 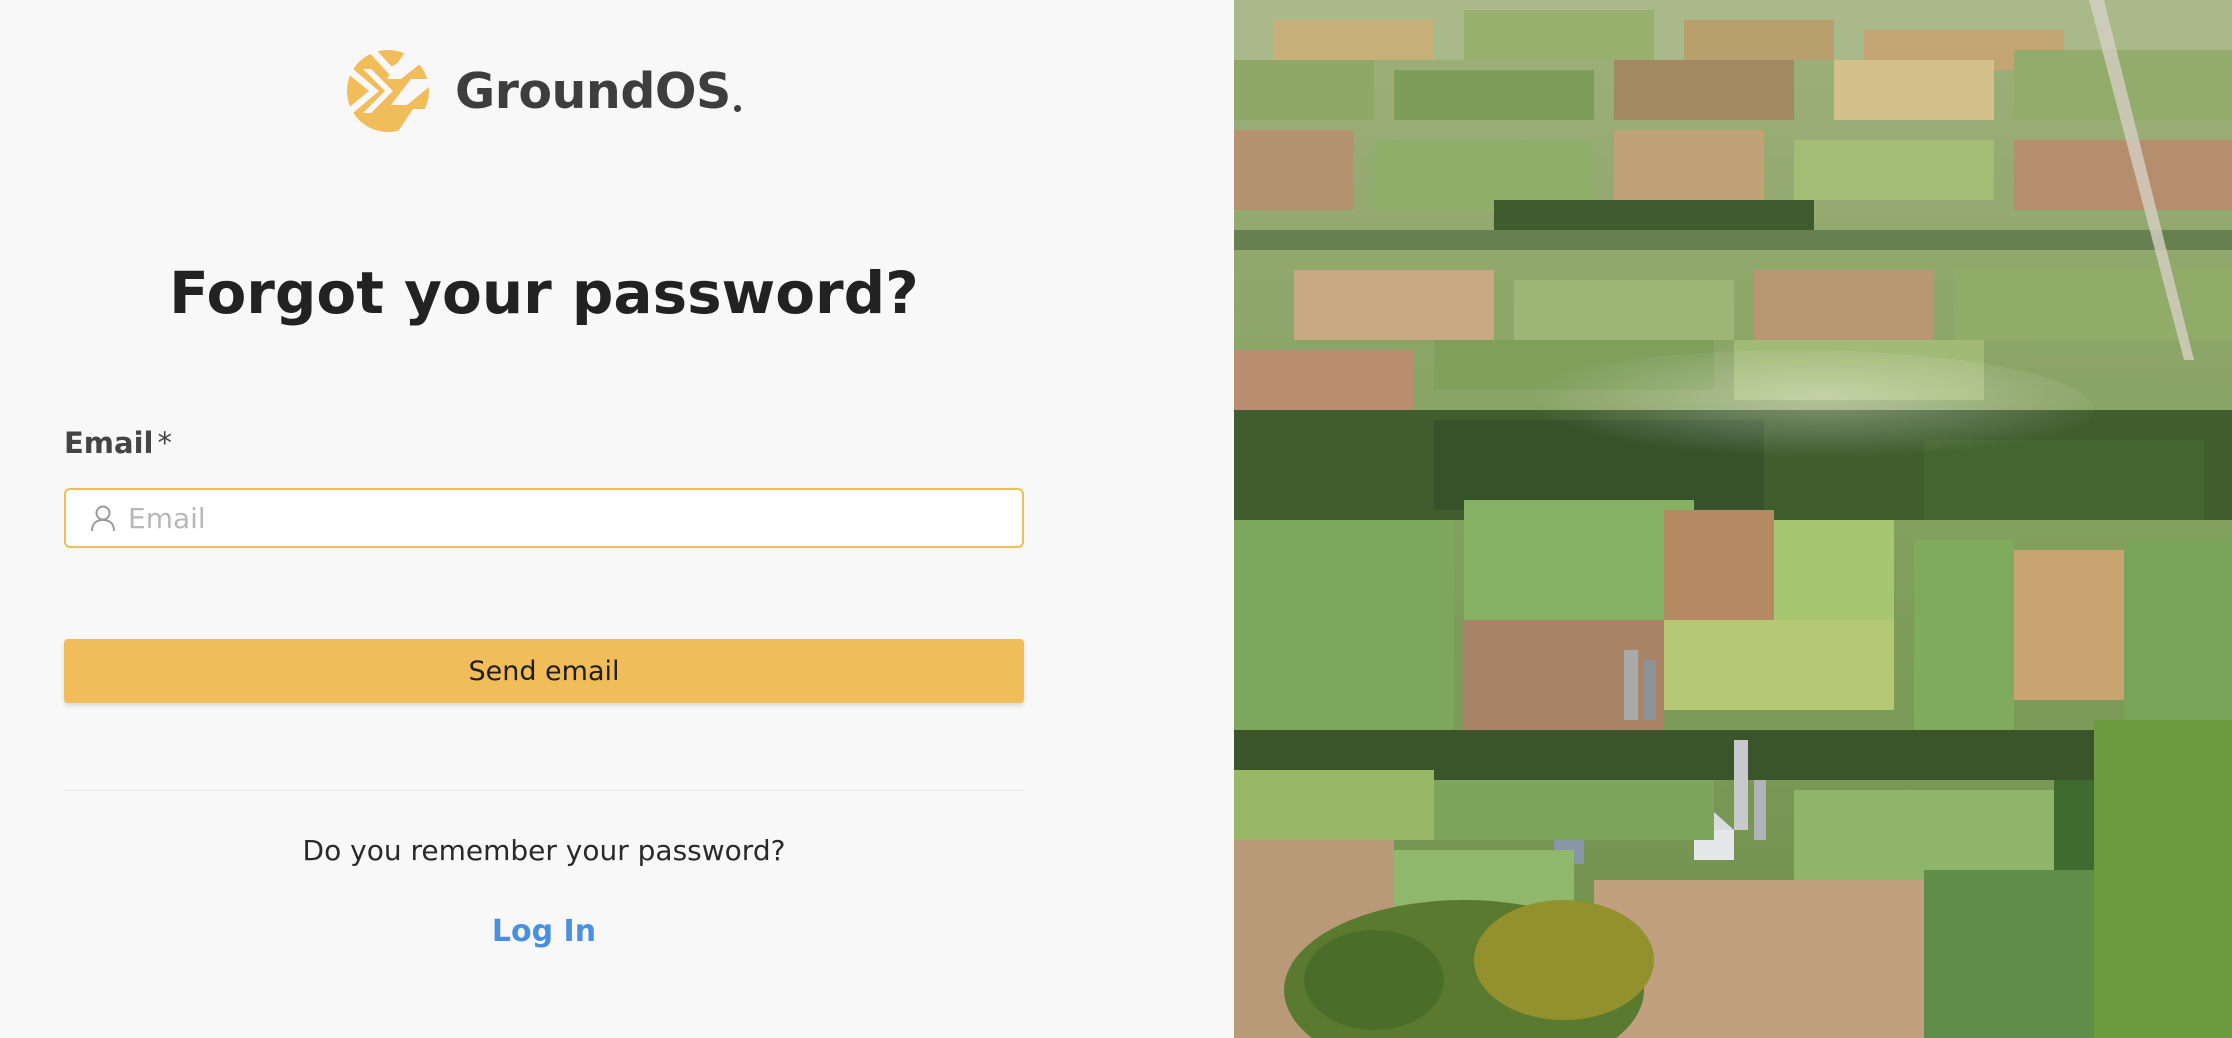 I want to click on divider, so click(x=544, y=790).